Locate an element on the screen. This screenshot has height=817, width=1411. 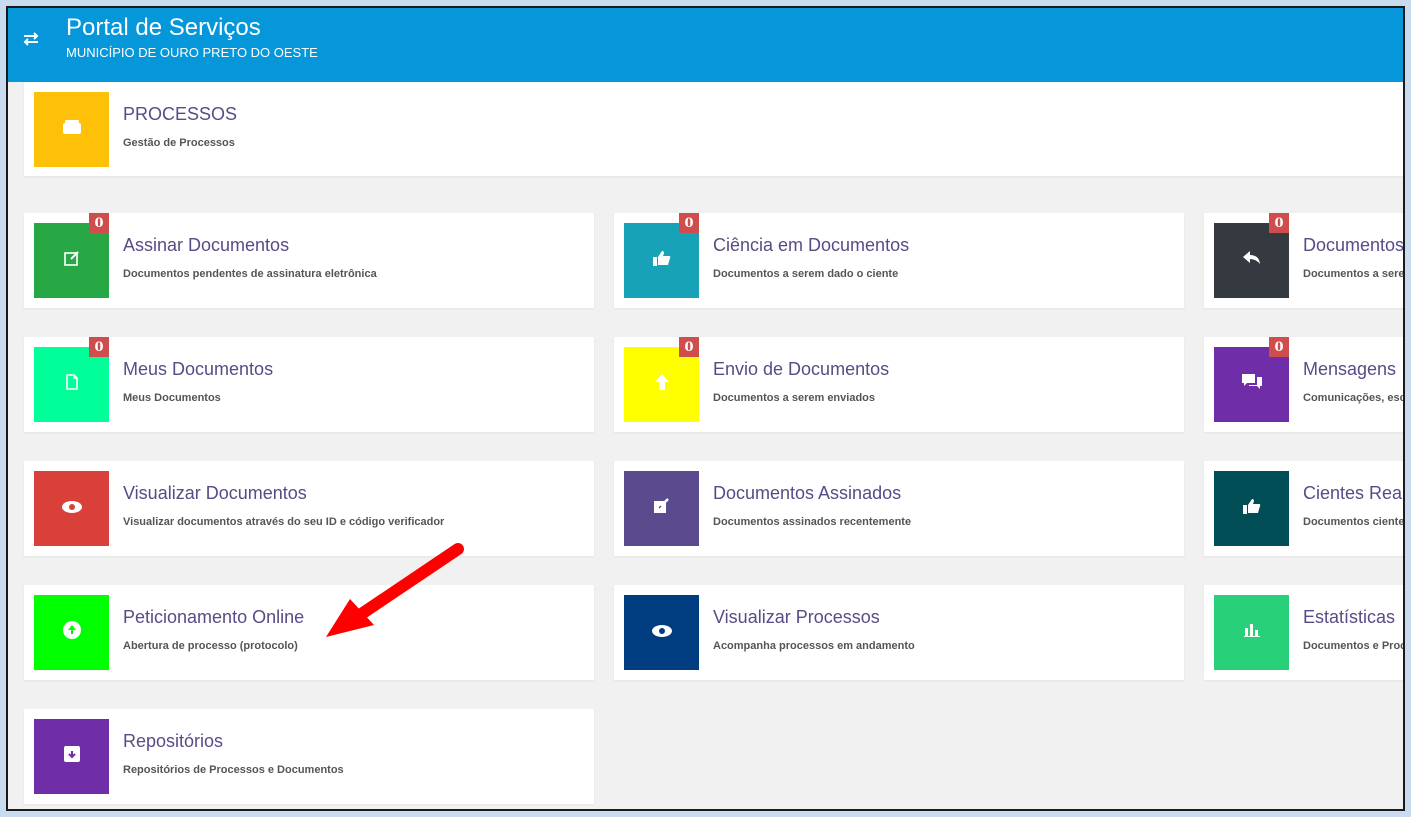
card-title: Visualizar Documentos is located at coordinates (215, 493).